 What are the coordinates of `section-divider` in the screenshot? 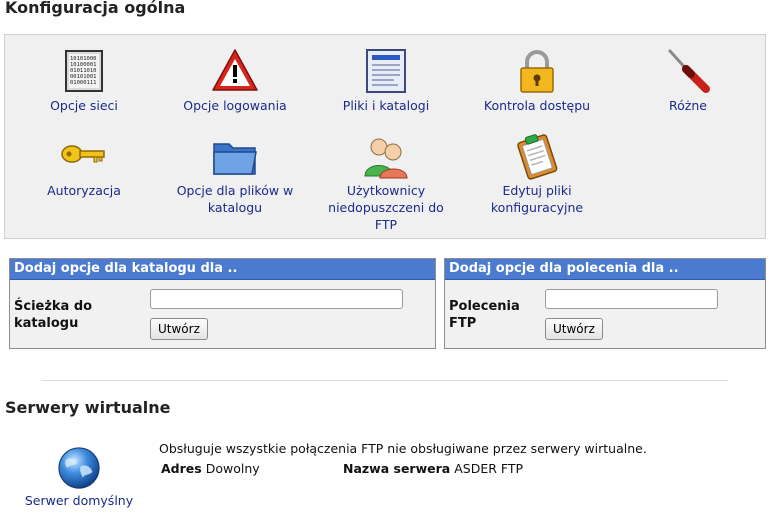 It's located at (385, 380).